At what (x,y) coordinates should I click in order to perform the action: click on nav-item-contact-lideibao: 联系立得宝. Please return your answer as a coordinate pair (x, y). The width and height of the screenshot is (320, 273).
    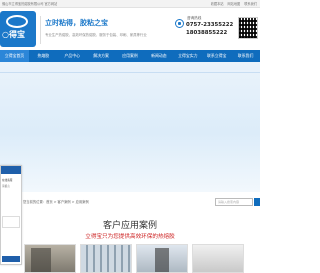
    Looking at the image, I should click on (216, 56).